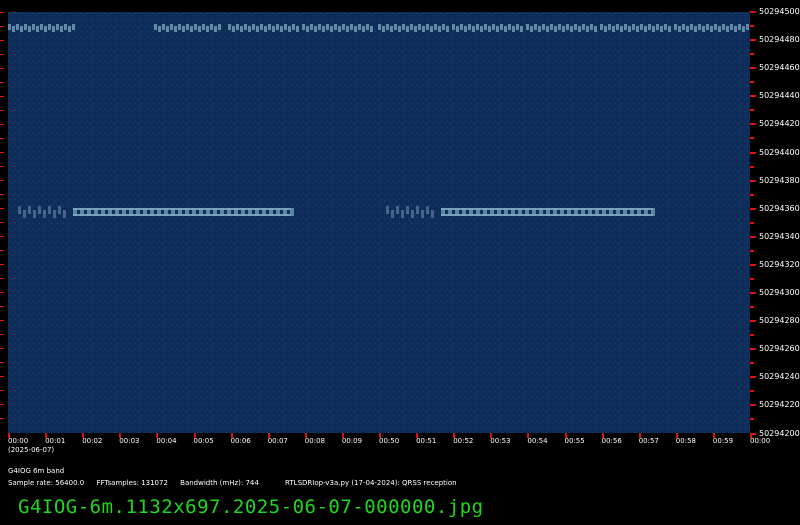  I want to click on x-tick-label: 00:02, so click(92, 441).